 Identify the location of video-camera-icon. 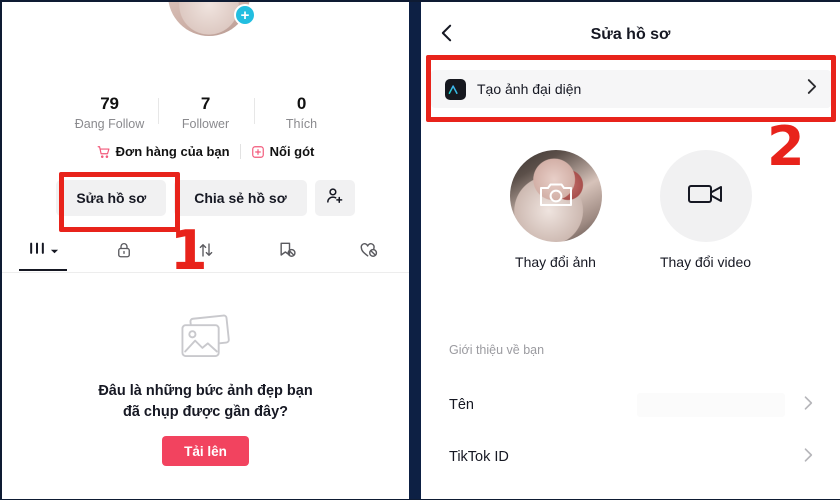
(706, 196).